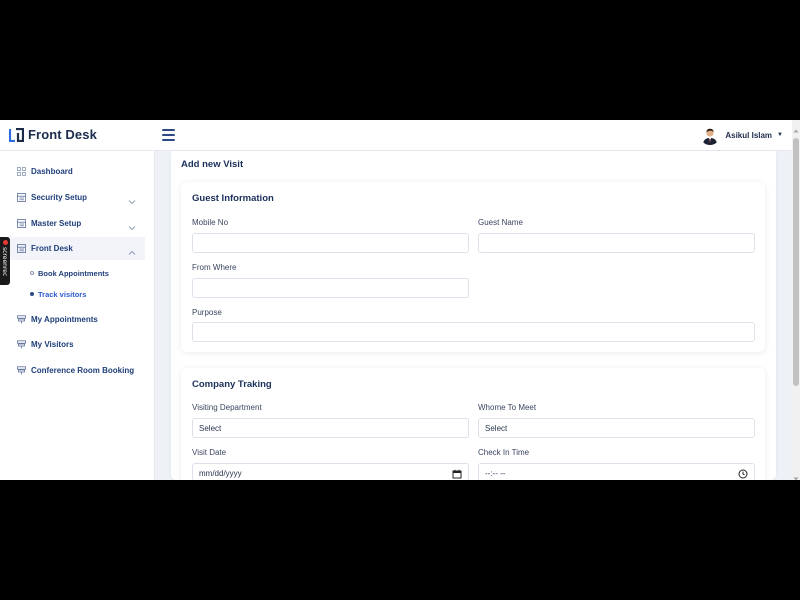  Describe the element at coordinates (59, 197) in the screenshot. I see `sidebar-item-label: Security Setup` at that location.